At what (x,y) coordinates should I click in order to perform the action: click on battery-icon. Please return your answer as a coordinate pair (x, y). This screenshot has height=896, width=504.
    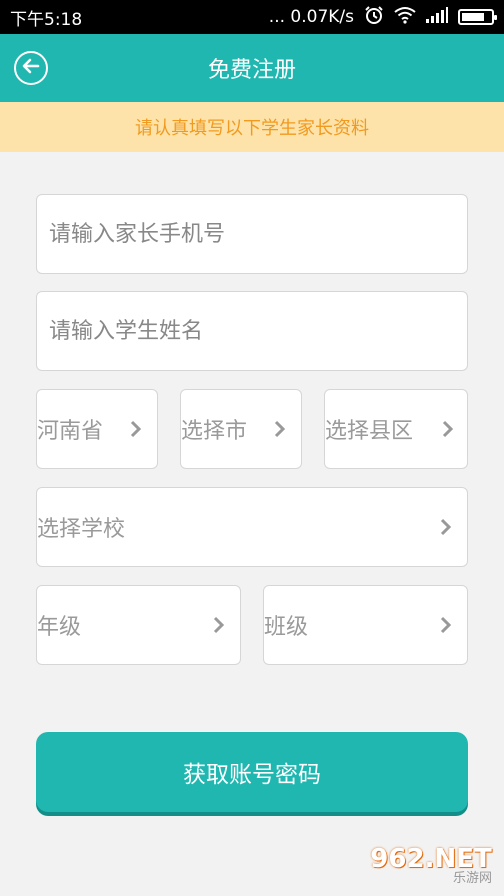
    Looking at the image, I should click on (477, 17).